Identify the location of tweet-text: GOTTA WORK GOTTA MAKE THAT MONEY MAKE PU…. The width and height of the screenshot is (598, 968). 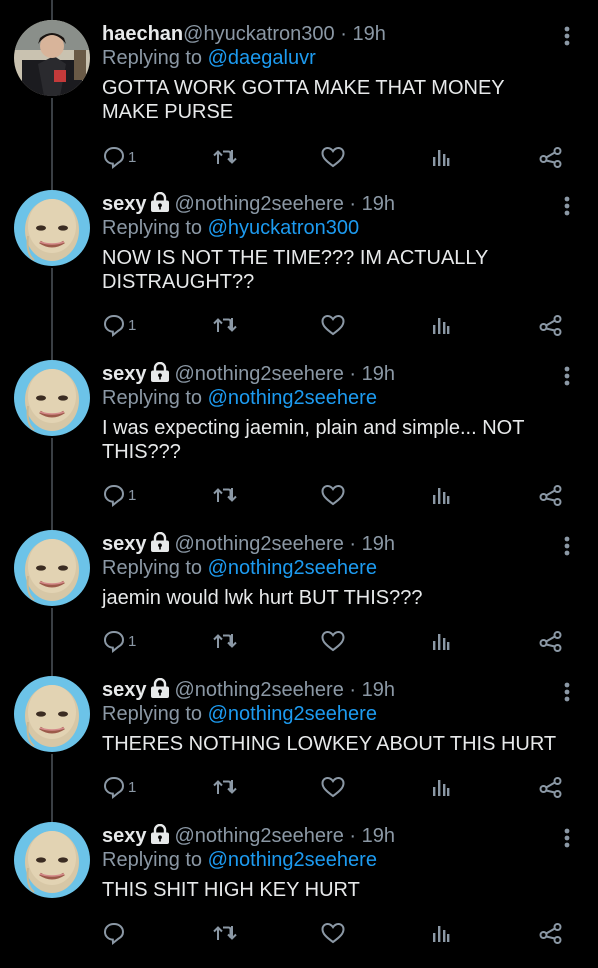
(303, 100).